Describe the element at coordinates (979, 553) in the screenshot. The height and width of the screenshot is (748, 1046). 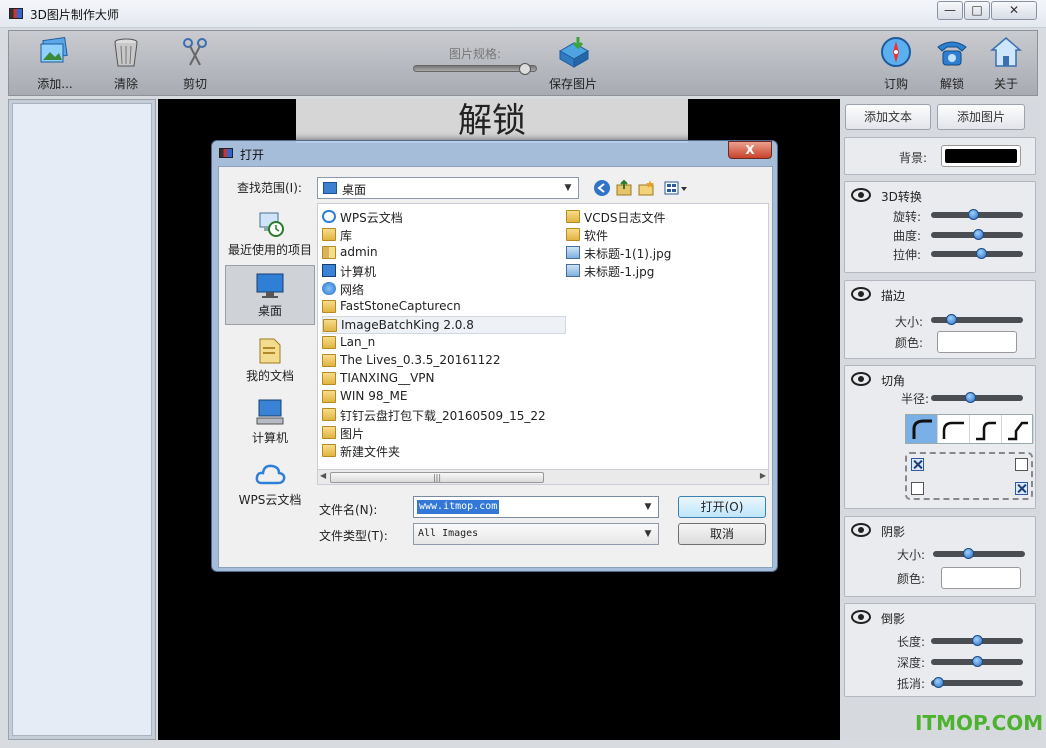
I see `shadow-size-slider` at that location.